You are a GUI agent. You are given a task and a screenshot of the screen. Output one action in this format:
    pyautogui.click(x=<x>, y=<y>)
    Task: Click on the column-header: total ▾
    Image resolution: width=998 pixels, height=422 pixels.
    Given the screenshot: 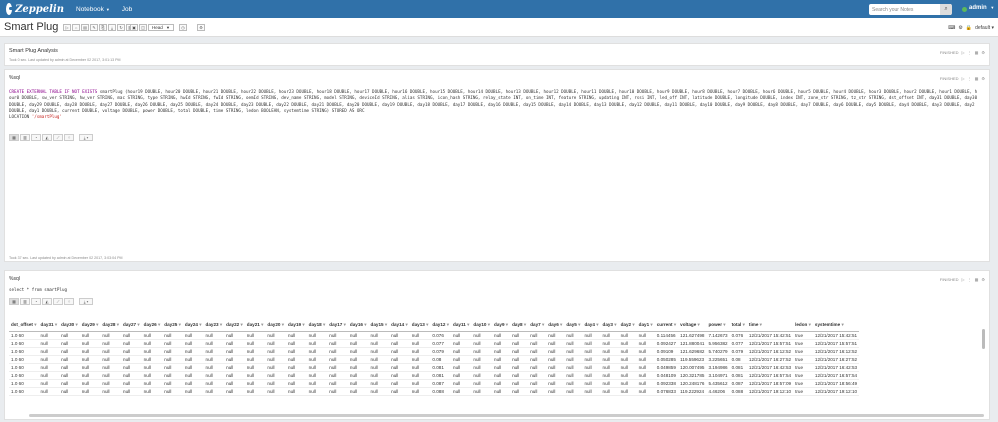 What is the action you would take?
    pyautogui.click(x=738, y=326)
    